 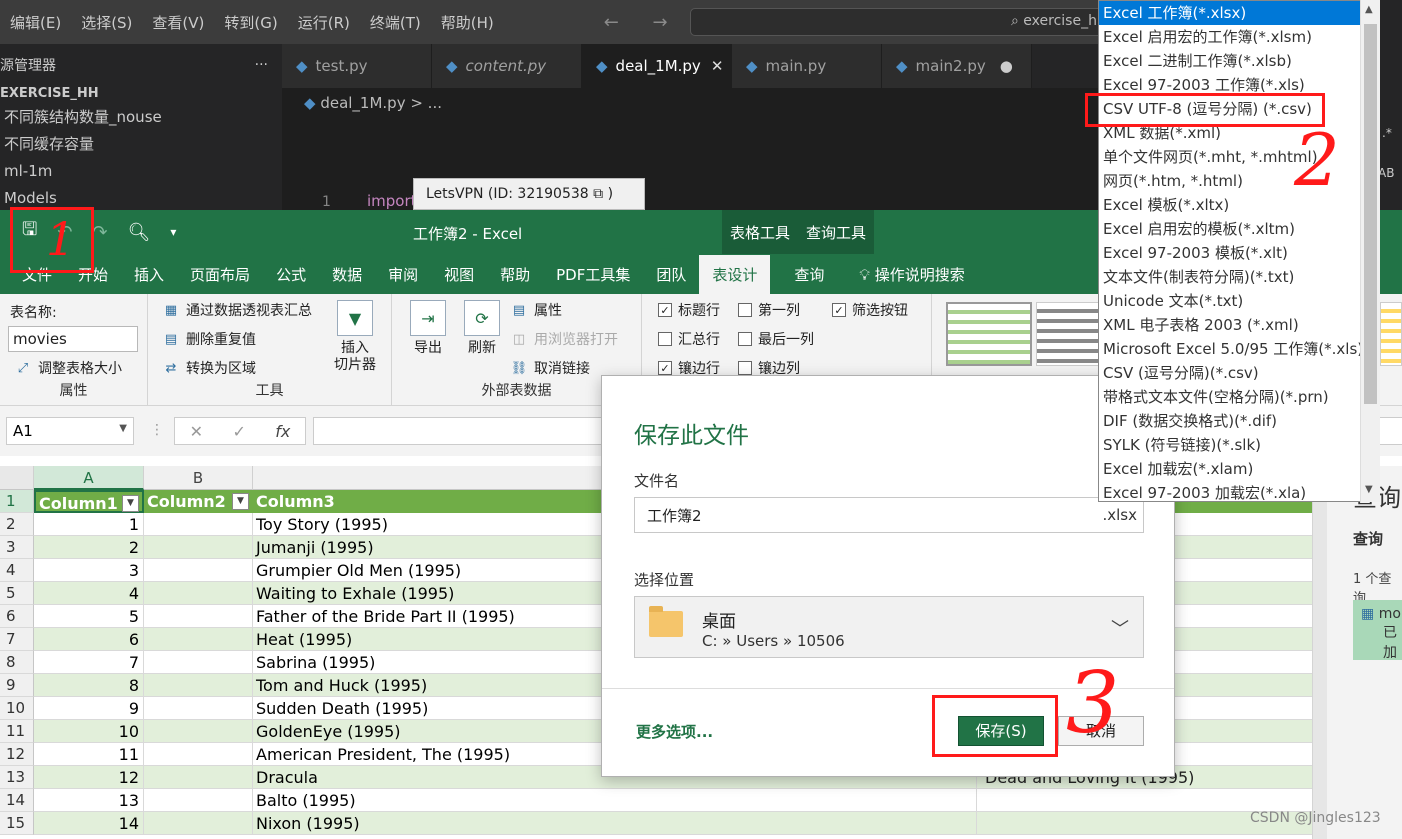 What do you see at coordinates (89, 754) in the screenshot?
I see `cell-column1: 11` at bounding box center [89, 754].